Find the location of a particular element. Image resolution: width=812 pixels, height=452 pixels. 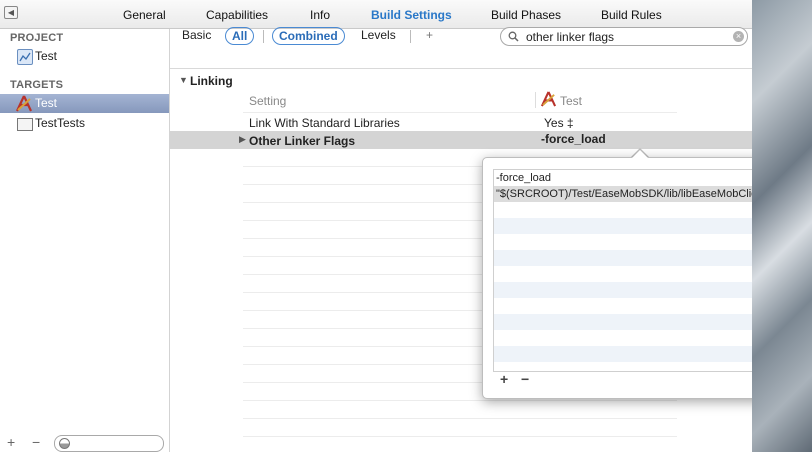

filter-icon is located at coordinates (64, 443).